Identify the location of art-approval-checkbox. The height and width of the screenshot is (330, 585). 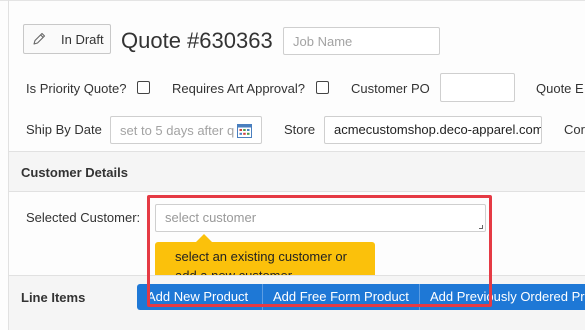
(322, 87).